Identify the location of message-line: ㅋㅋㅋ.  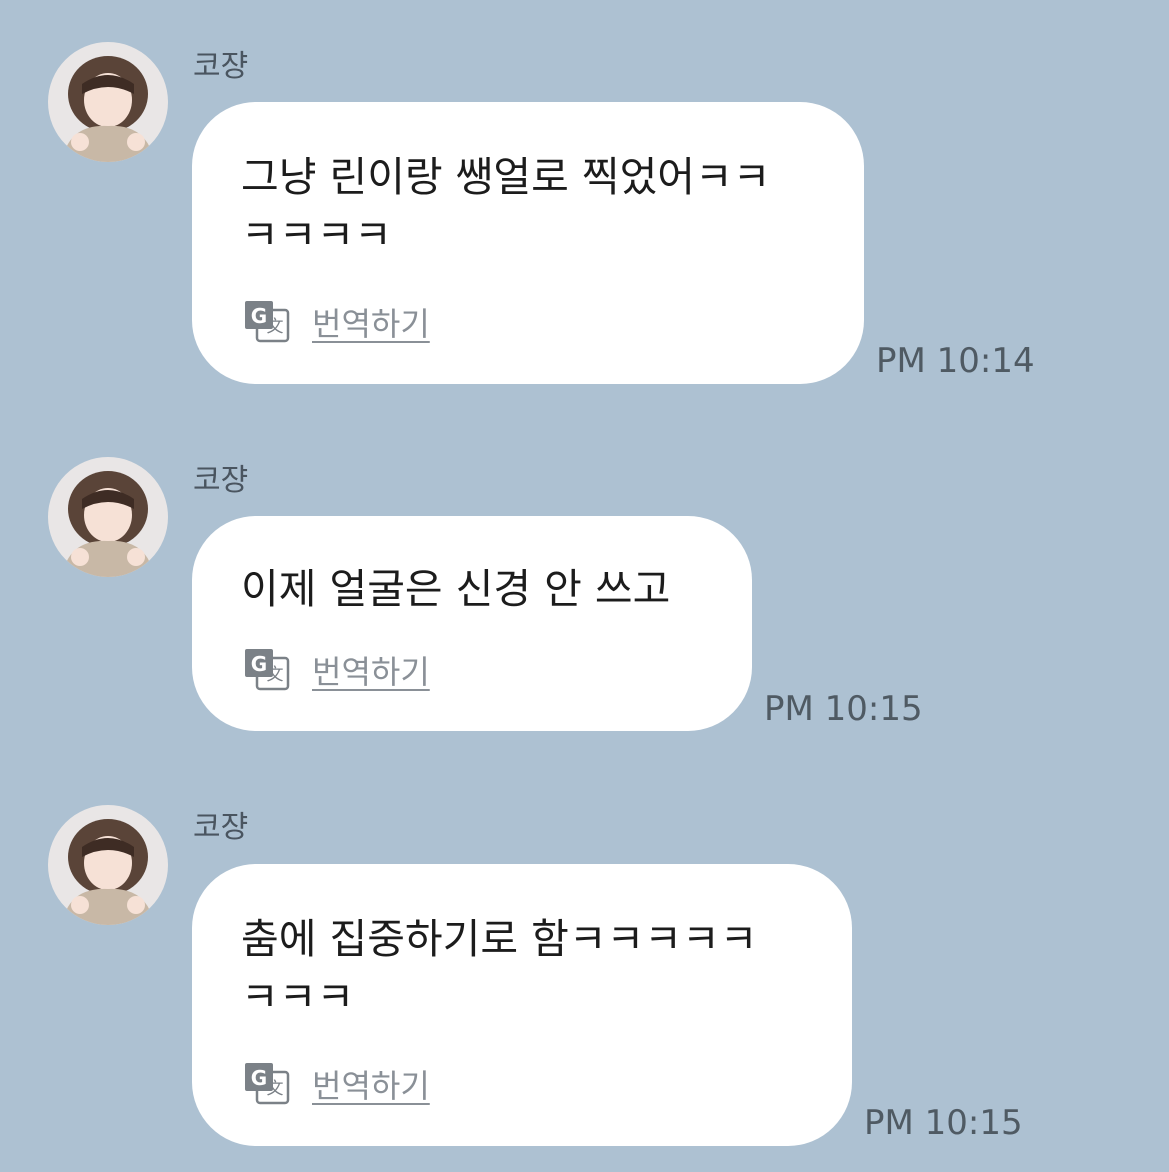
(298, 997).